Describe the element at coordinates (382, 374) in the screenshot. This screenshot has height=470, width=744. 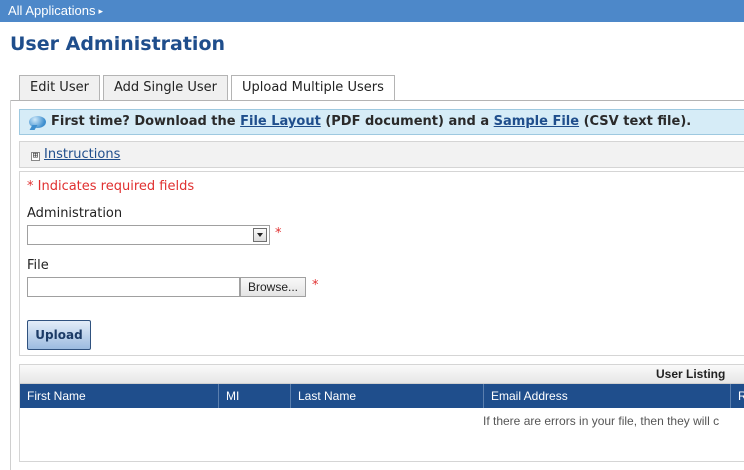
I see `user-listing-title-bar: User Listing` at that location.